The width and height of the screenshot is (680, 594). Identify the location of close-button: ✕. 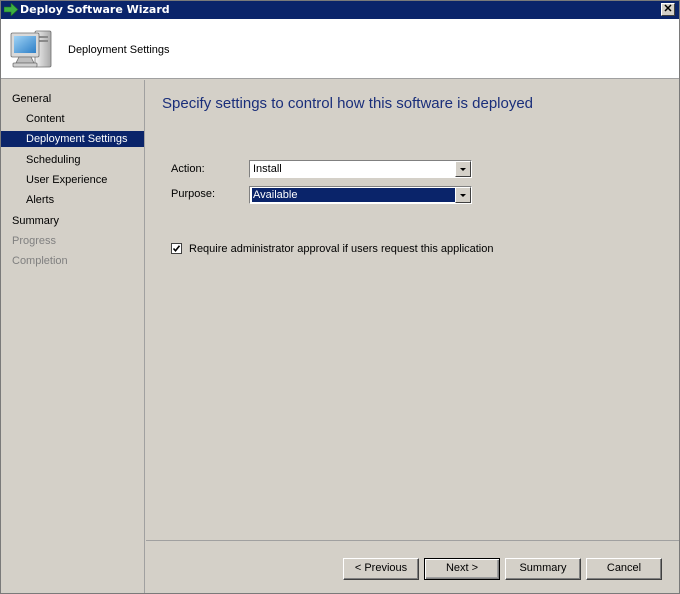
(668, 9).